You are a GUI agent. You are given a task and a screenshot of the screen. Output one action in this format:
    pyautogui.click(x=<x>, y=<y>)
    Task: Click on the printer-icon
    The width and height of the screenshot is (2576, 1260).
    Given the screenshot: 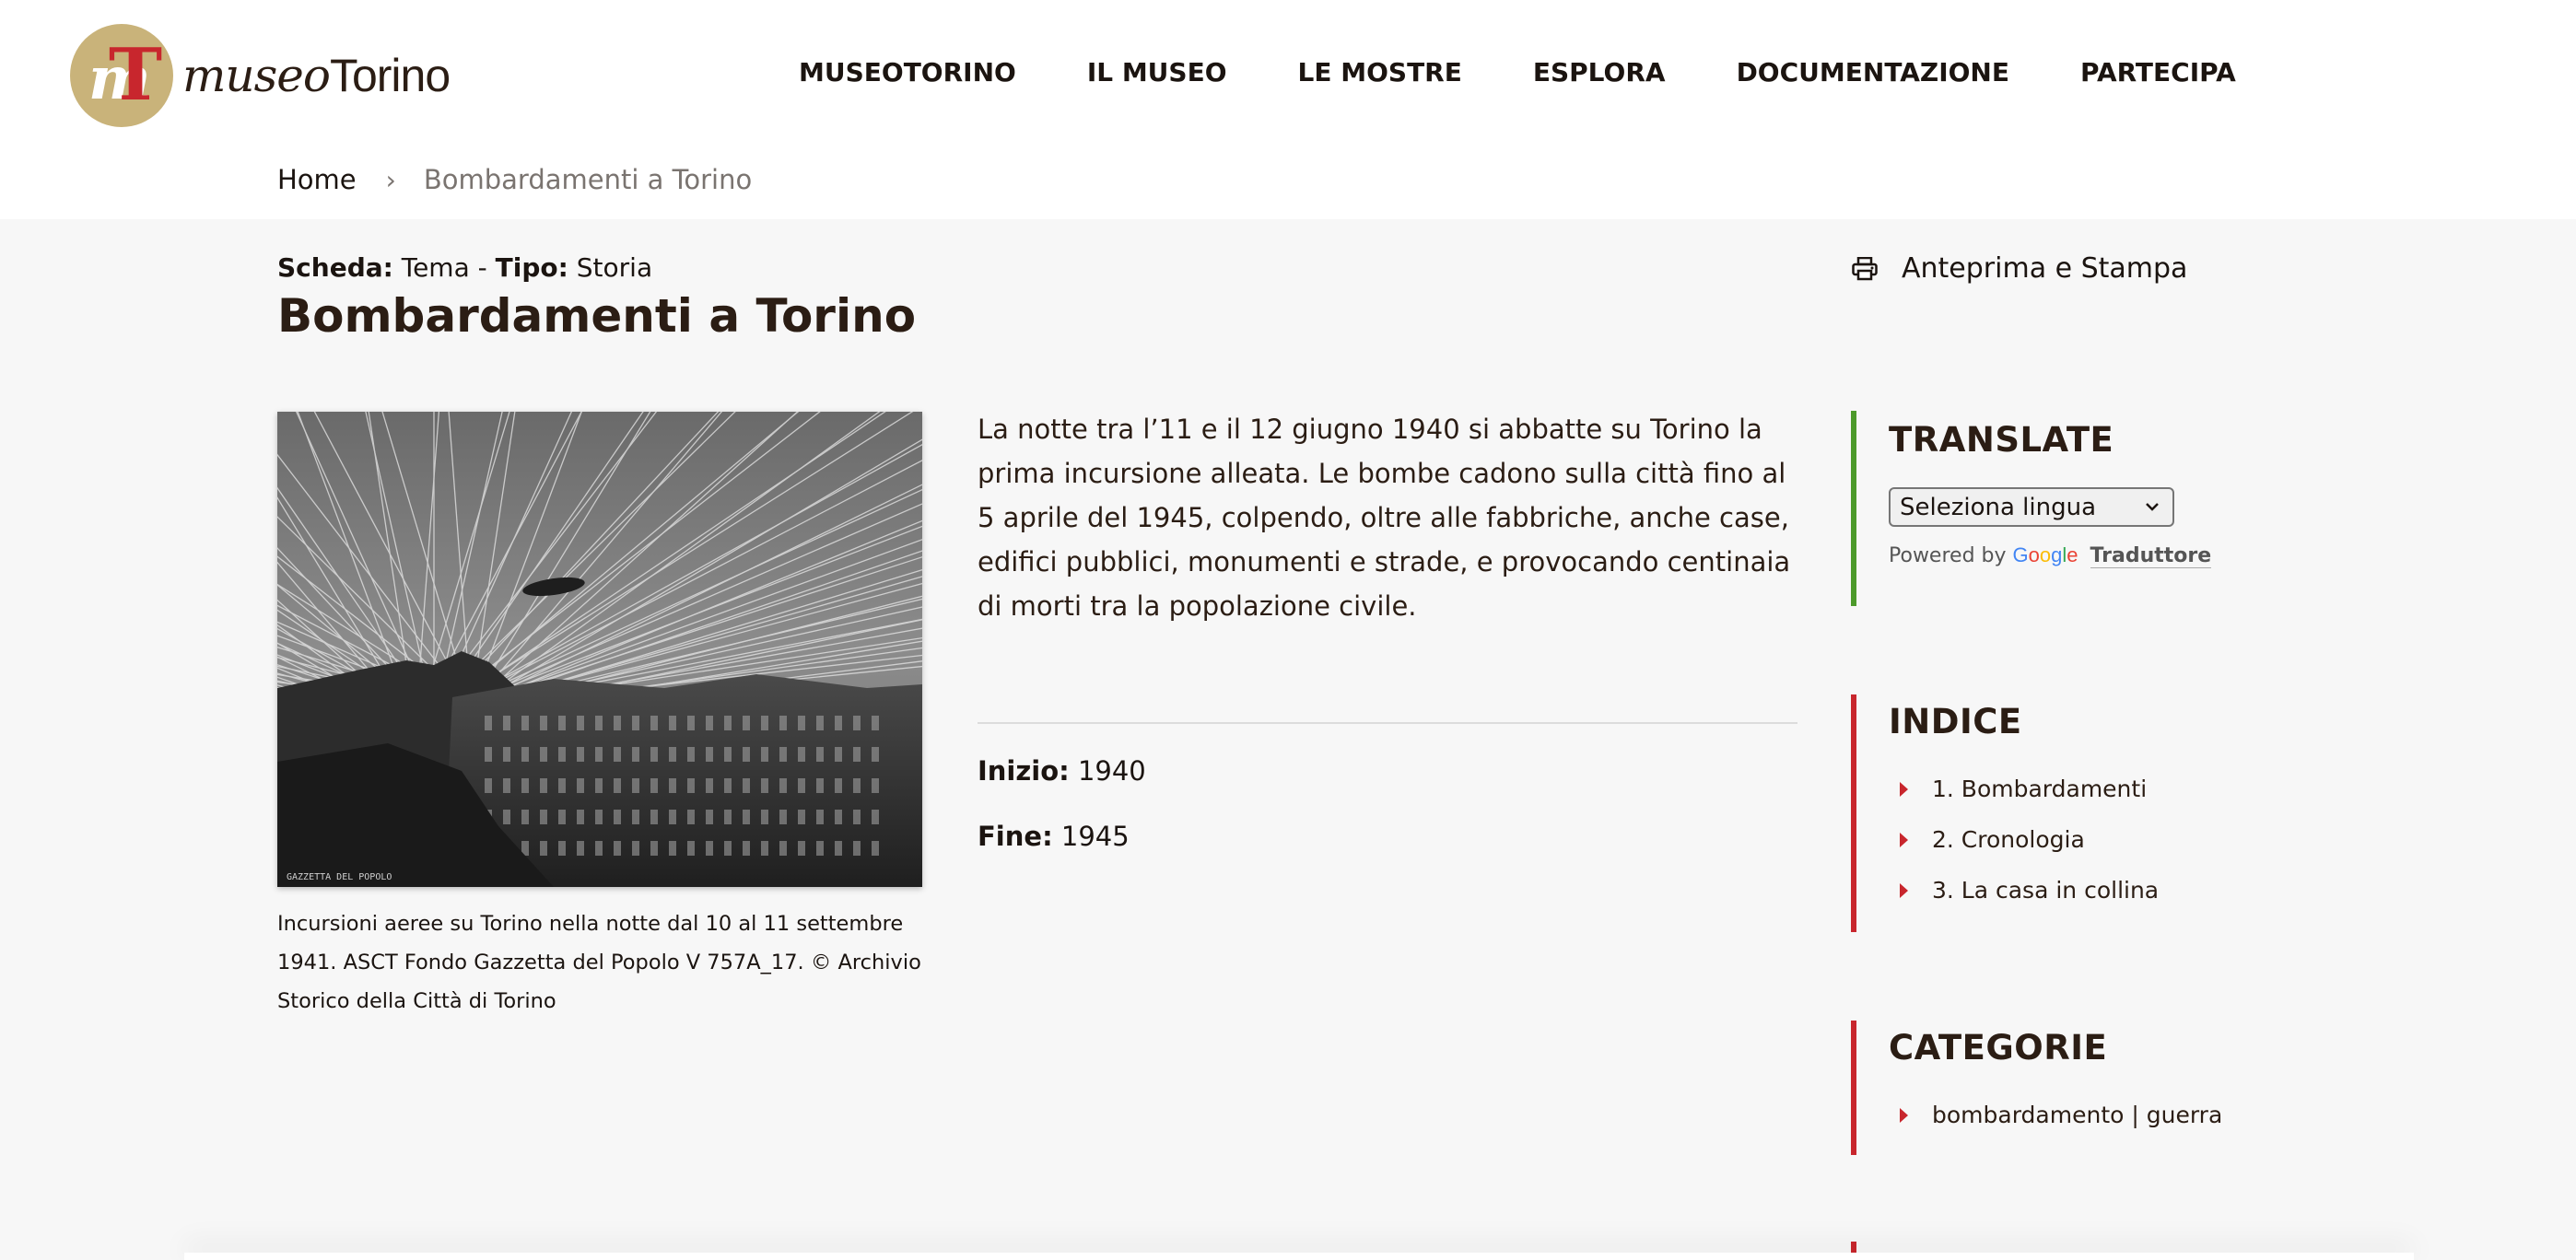 What is the action you would take?
    pyautogui.click(x=1865, y=268)
    